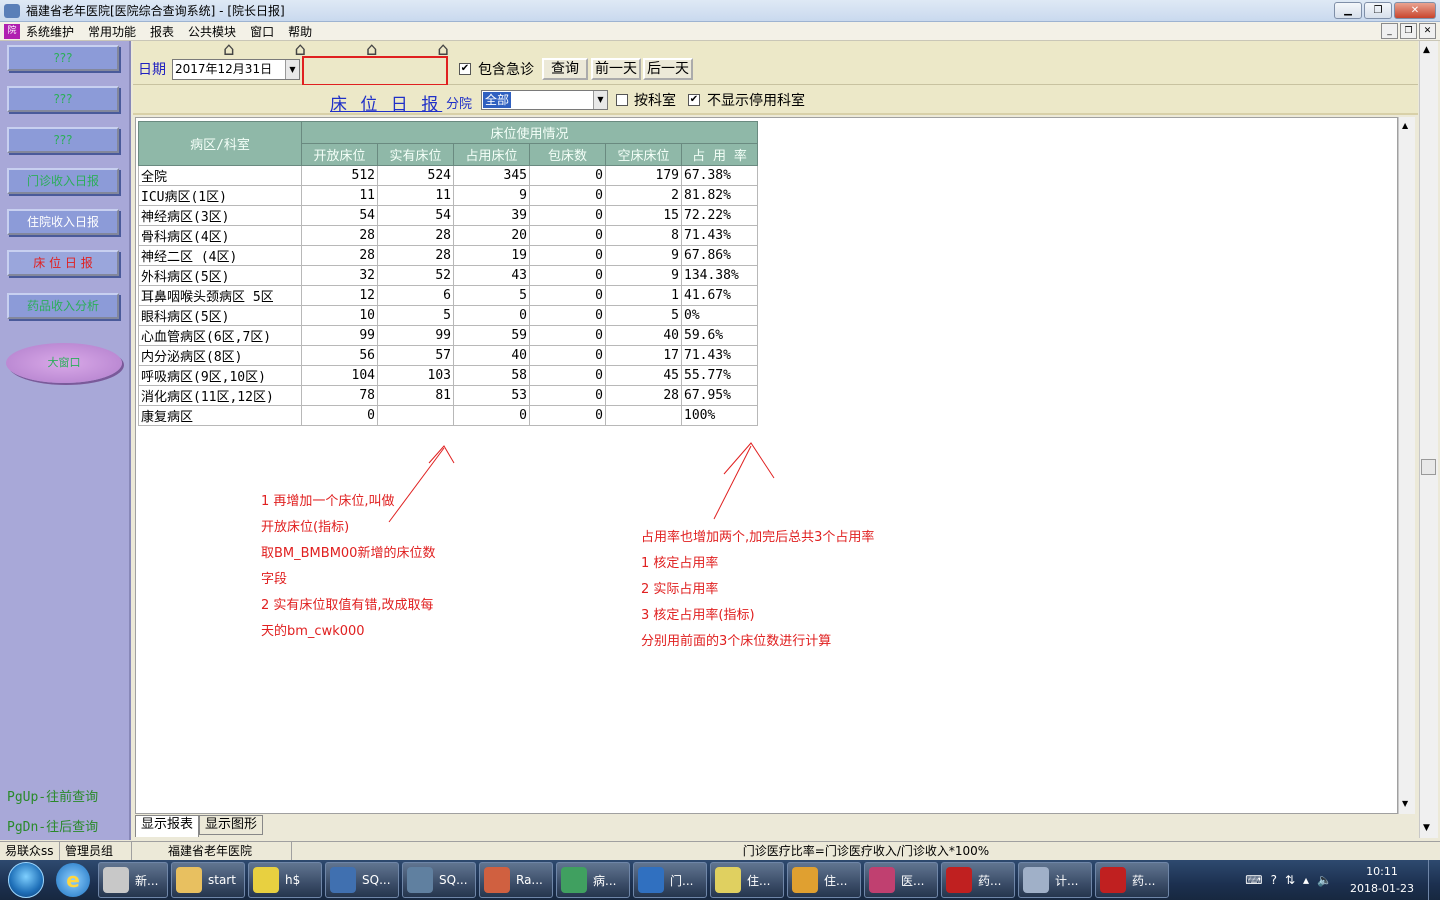 This screenshot has width=1440, height=900. What do you see at coordinates (12, 31) in the screenshot?
I see `mdi-child-icon: 院` at bounding box center [12, 31].